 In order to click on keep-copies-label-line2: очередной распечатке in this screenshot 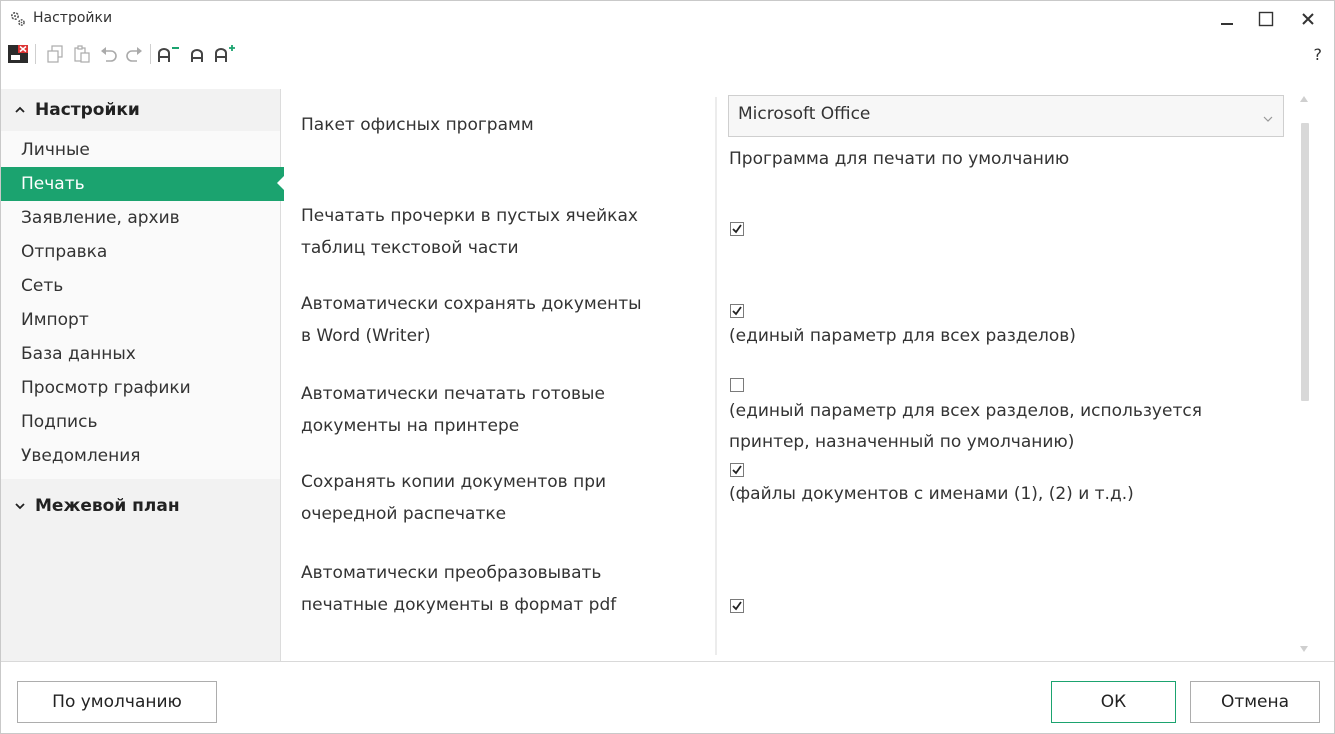, I will do `click(404, 514)`.